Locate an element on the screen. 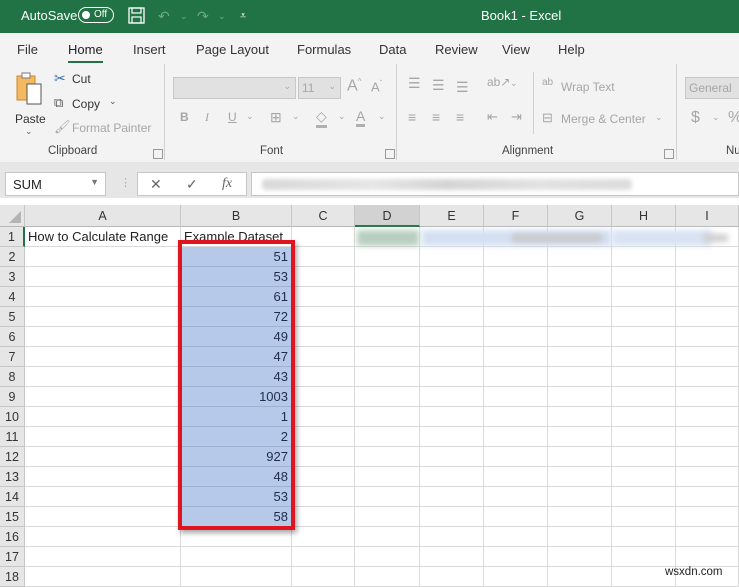  select-all-button is located at coordinates (12, 216).